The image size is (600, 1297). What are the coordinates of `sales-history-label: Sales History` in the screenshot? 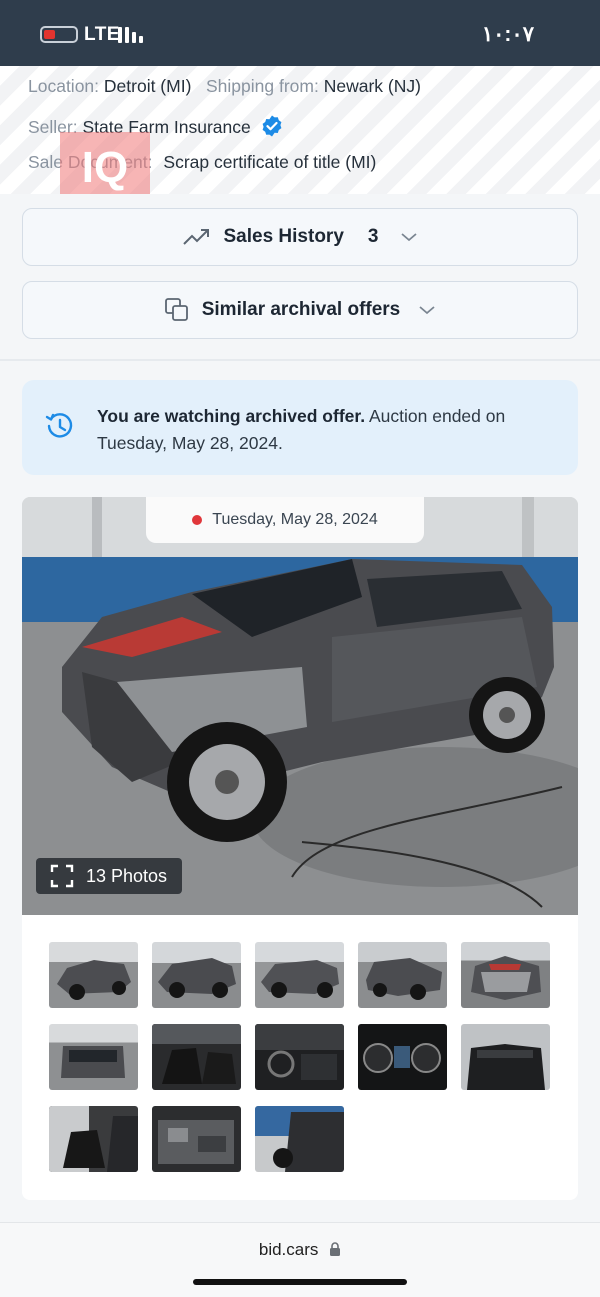 It's located at (283, 236).